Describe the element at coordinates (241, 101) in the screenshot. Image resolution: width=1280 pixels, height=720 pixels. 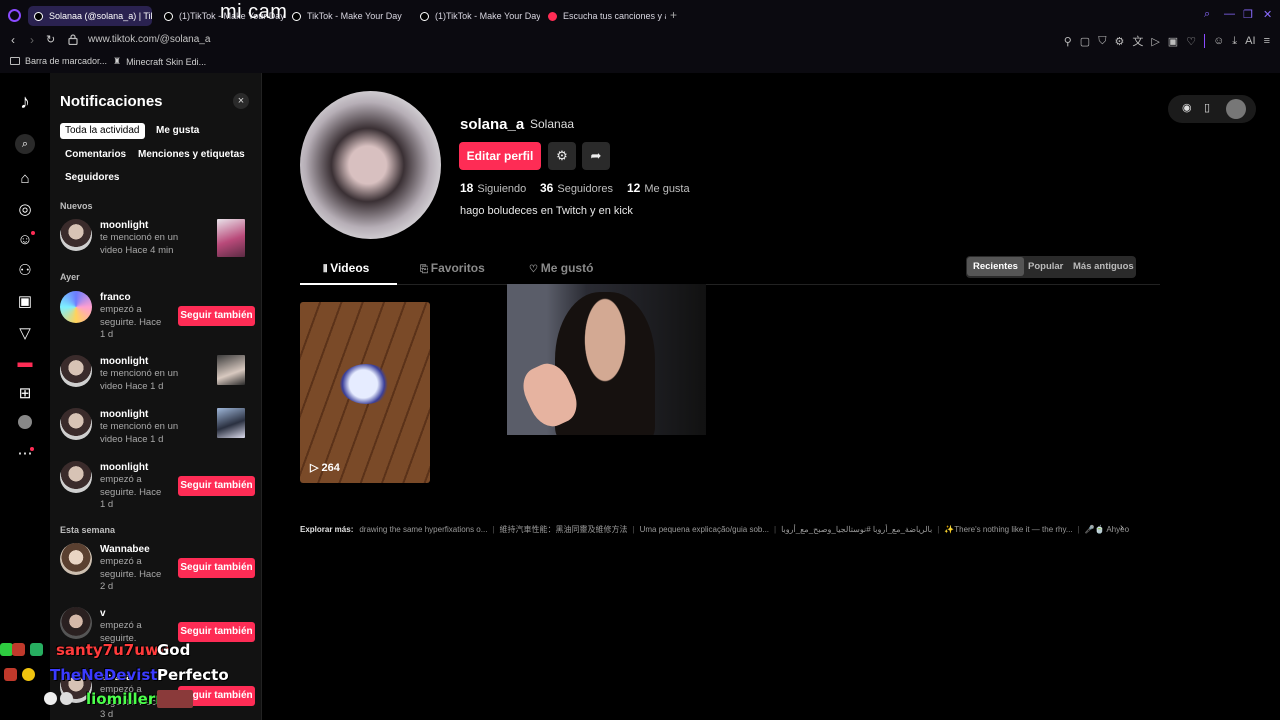
I see `close-icon: ×` at that location.